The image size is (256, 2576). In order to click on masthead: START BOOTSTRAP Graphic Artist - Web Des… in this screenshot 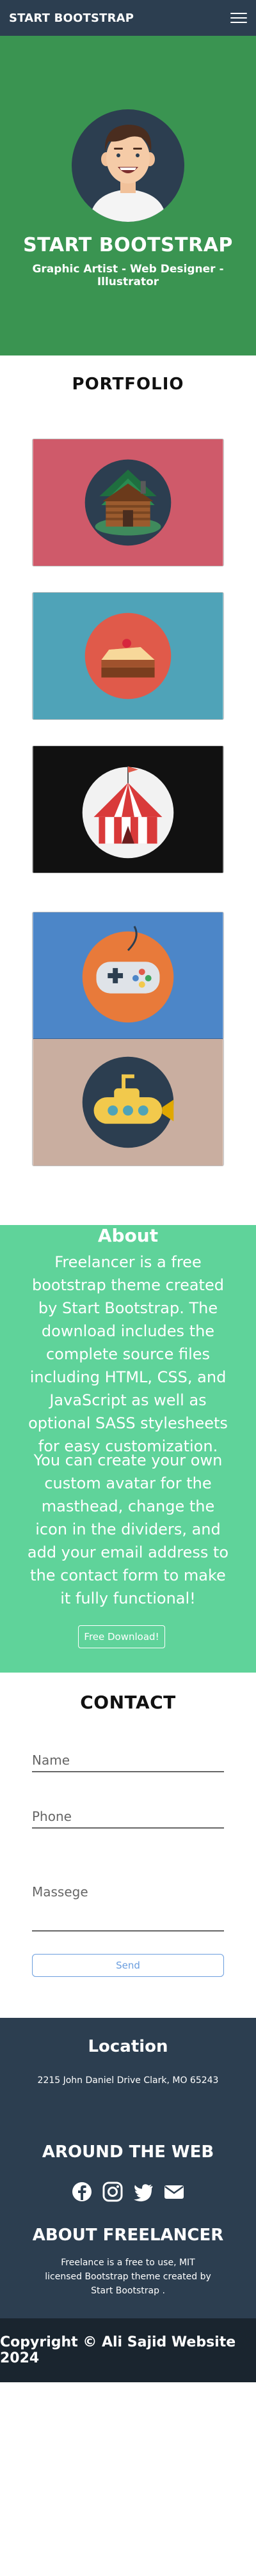, I will do `click(128, 196)`.